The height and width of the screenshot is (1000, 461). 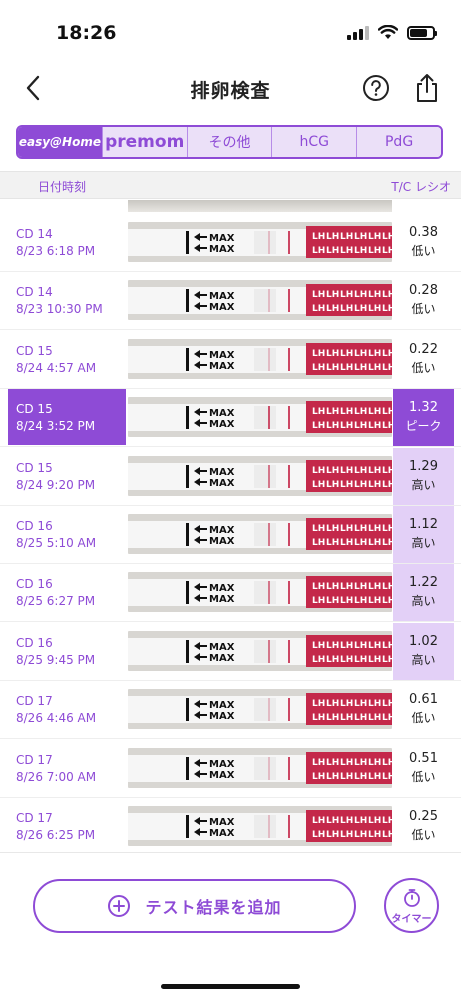 What do you see at coordinates (230, 852) in the screenshot?
I see `divider` at bounding box center [230, 852].